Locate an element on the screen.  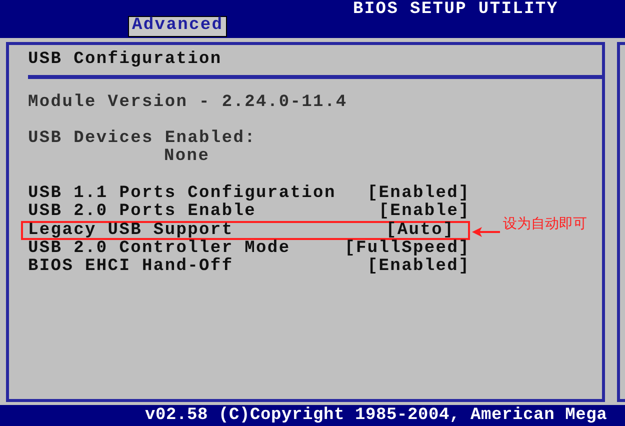
setting-row: USB 1.1 Ports Configuration [Enabled] is located at coordinates (245, 194).